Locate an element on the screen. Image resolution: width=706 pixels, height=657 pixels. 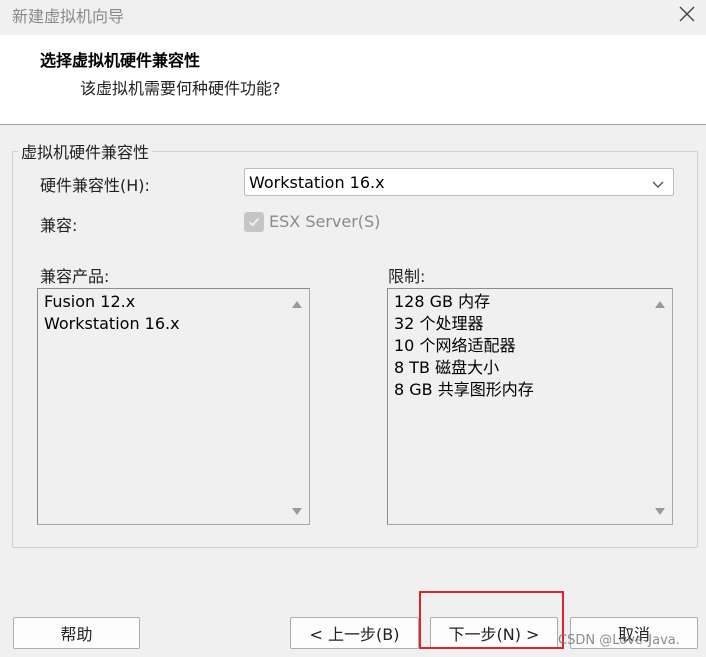
products-label: 兼容产品: is located at coordinates (75, 276).